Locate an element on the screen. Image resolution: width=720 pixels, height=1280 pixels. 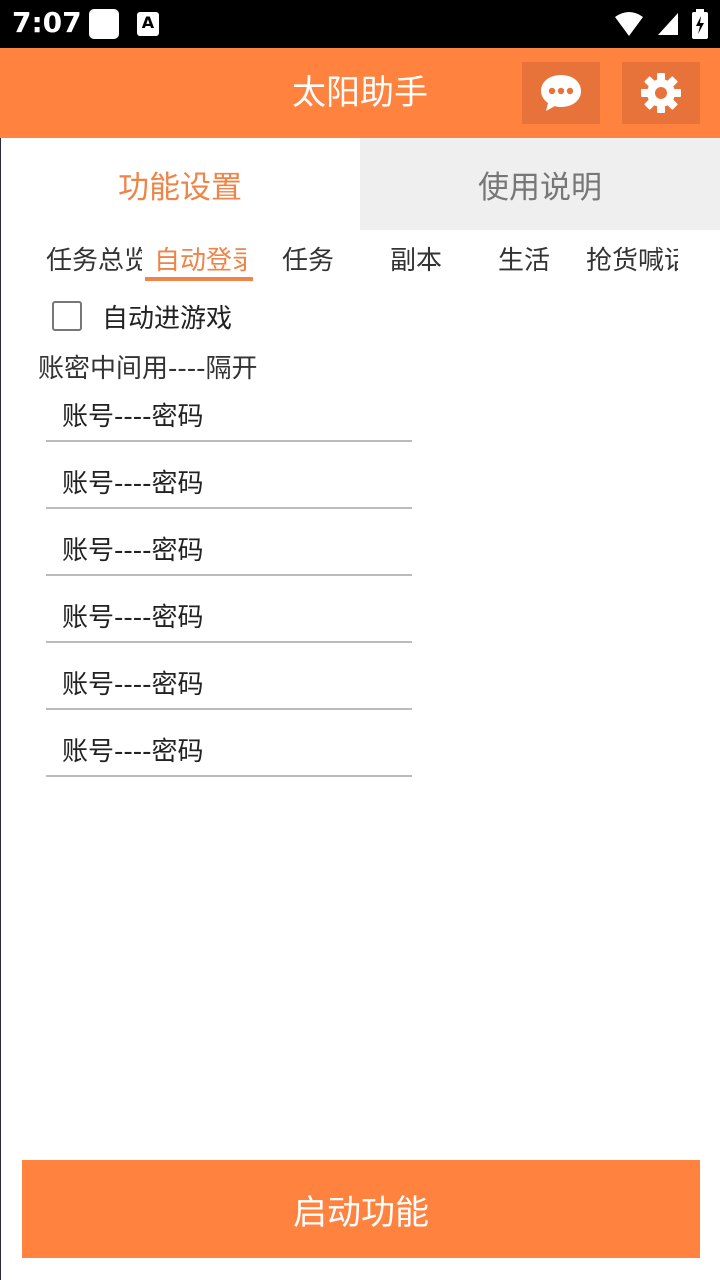
auto-enter-game-checkbox is located at coordinates (67, 316).